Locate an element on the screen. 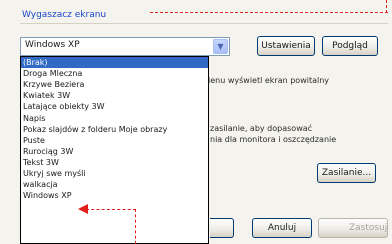 Image resolution: width=392 pixels, height=244 pixels. list-item: Krzywe Beziera is located at coordinates (114, 84).